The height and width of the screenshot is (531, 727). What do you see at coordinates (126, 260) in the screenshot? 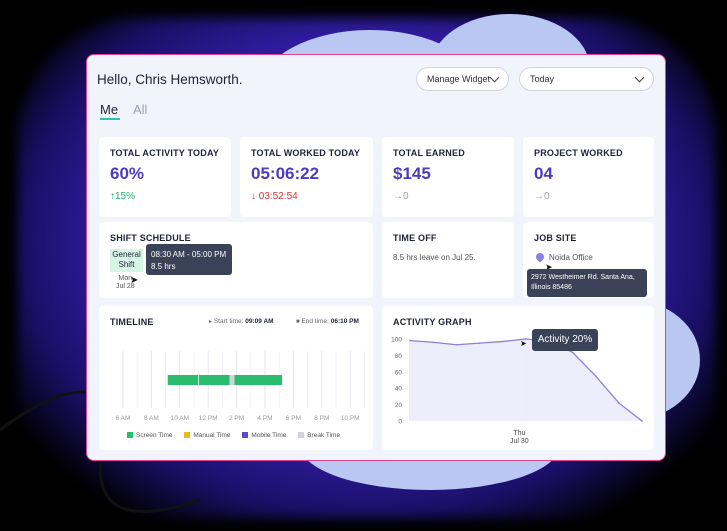
I see `general-shift-chip: General Shift` at bounding box center [126, 260].